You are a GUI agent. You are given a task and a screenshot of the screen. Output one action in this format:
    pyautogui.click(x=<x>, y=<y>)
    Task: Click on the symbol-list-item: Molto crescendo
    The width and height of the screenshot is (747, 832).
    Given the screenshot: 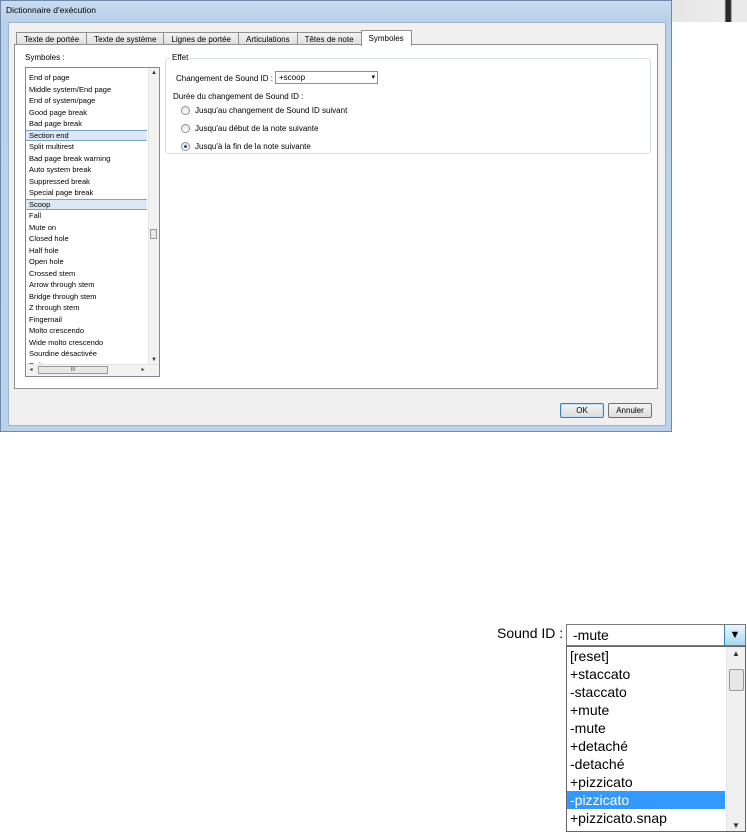 What is the action you would take?
    pyautogui.click(x=86, y=331)
    